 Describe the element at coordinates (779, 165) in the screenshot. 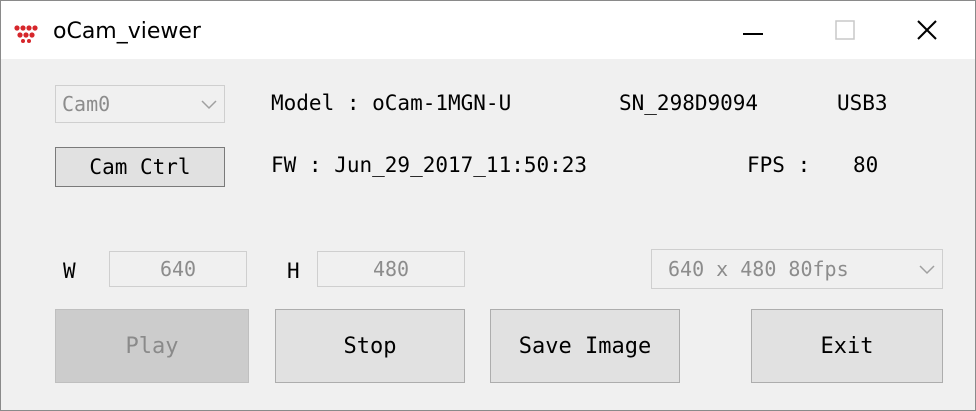

I see `fps-label: FPS :` at that location.